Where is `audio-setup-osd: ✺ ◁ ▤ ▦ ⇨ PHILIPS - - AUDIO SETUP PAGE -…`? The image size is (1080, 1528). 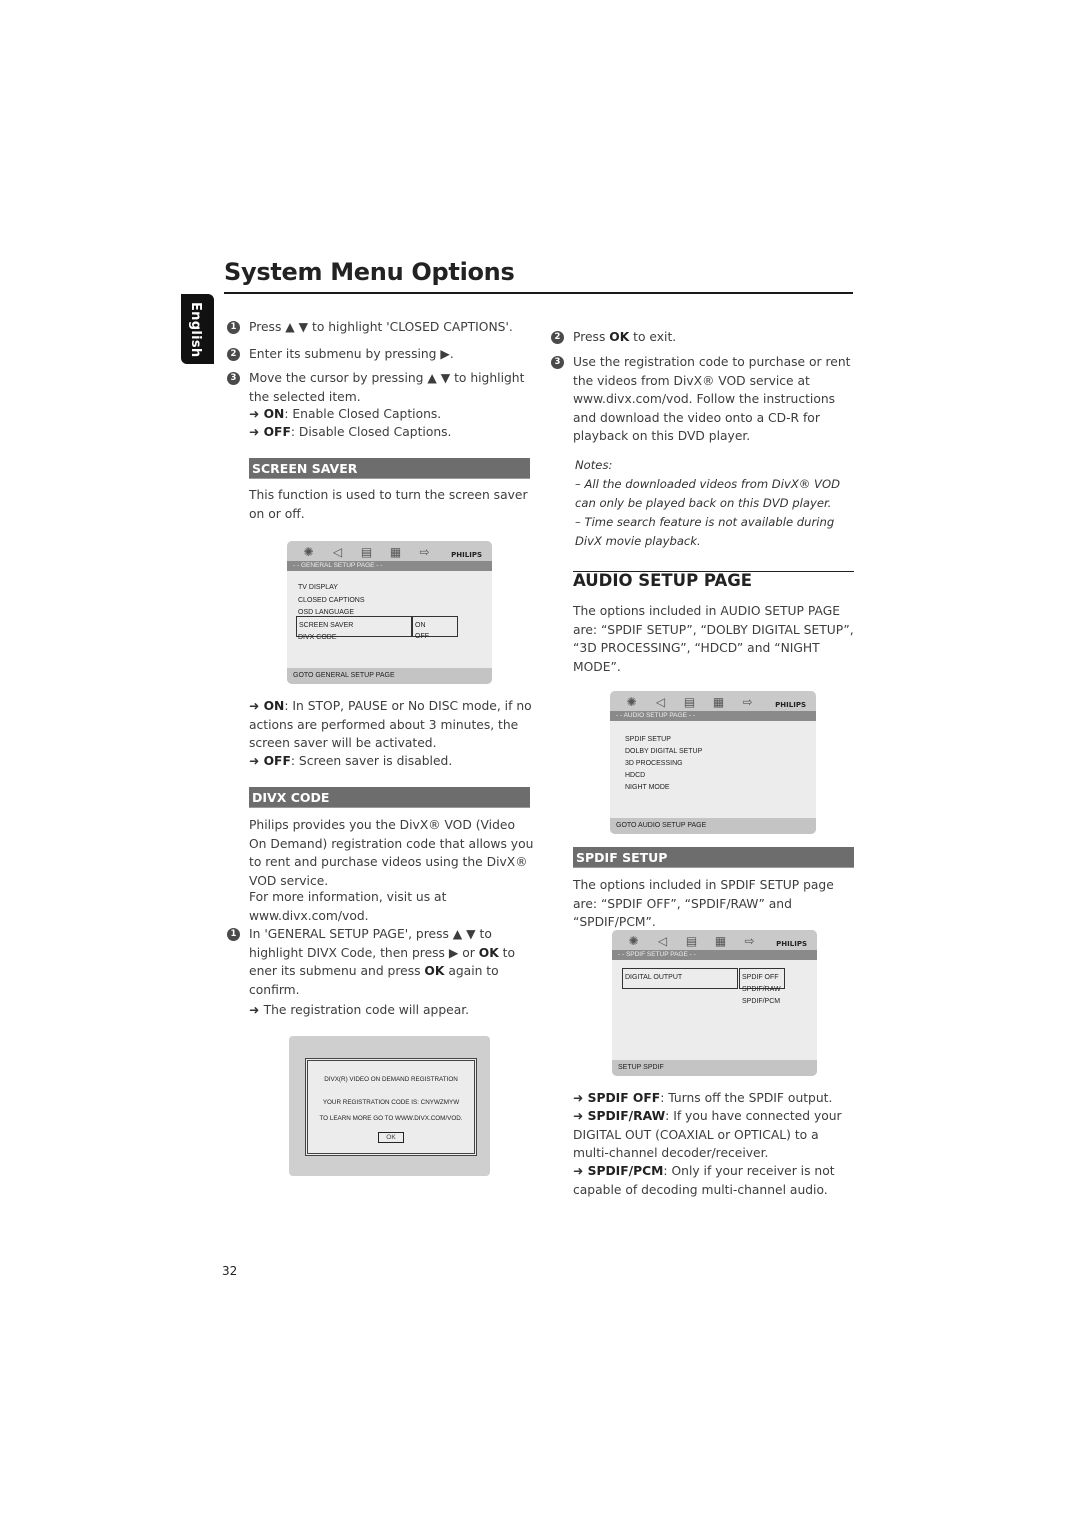 audio-setup-osd: ✺ ◁ ▤ ▦ ⇨ PHILIPS - - AUDIO SETUP PAGE -… is located at coordinates (713, 762).